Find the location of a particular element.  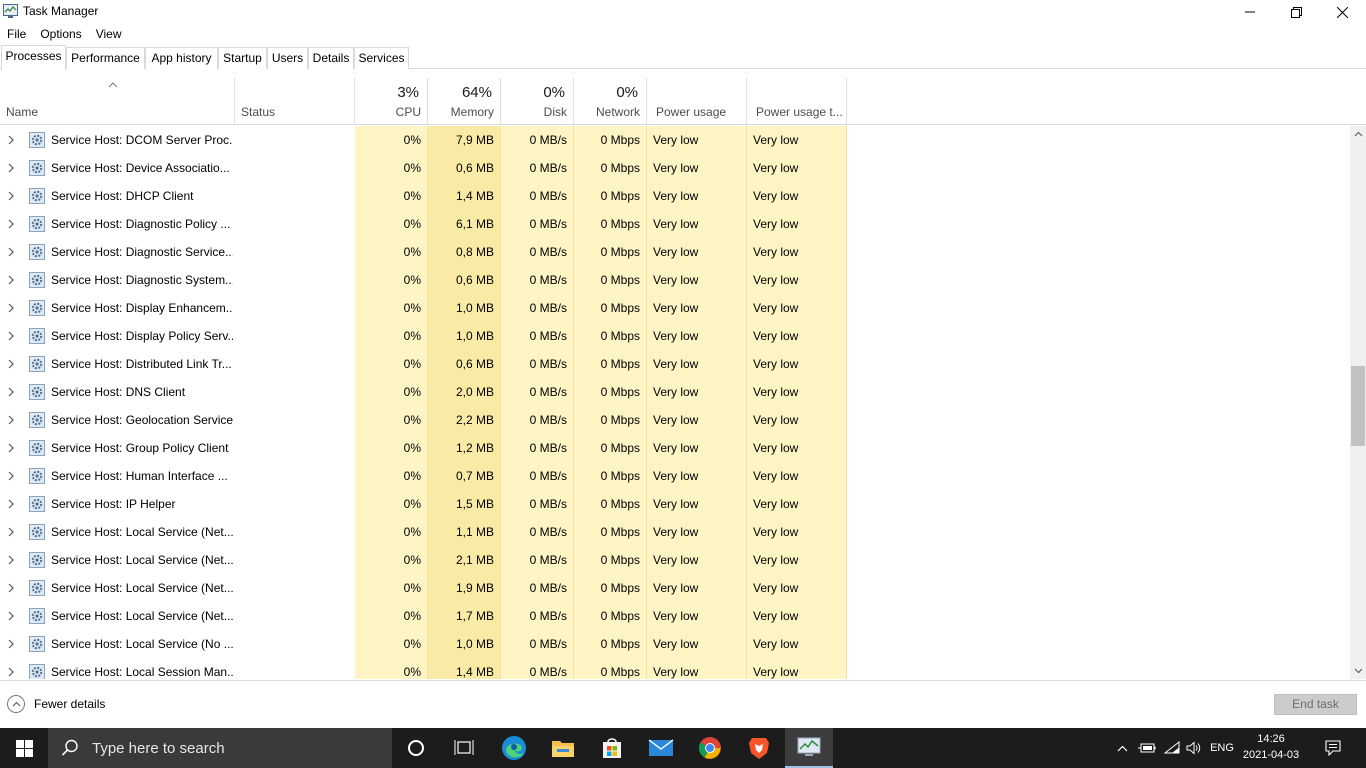

volume-button is located at coordinates (1194, 748).